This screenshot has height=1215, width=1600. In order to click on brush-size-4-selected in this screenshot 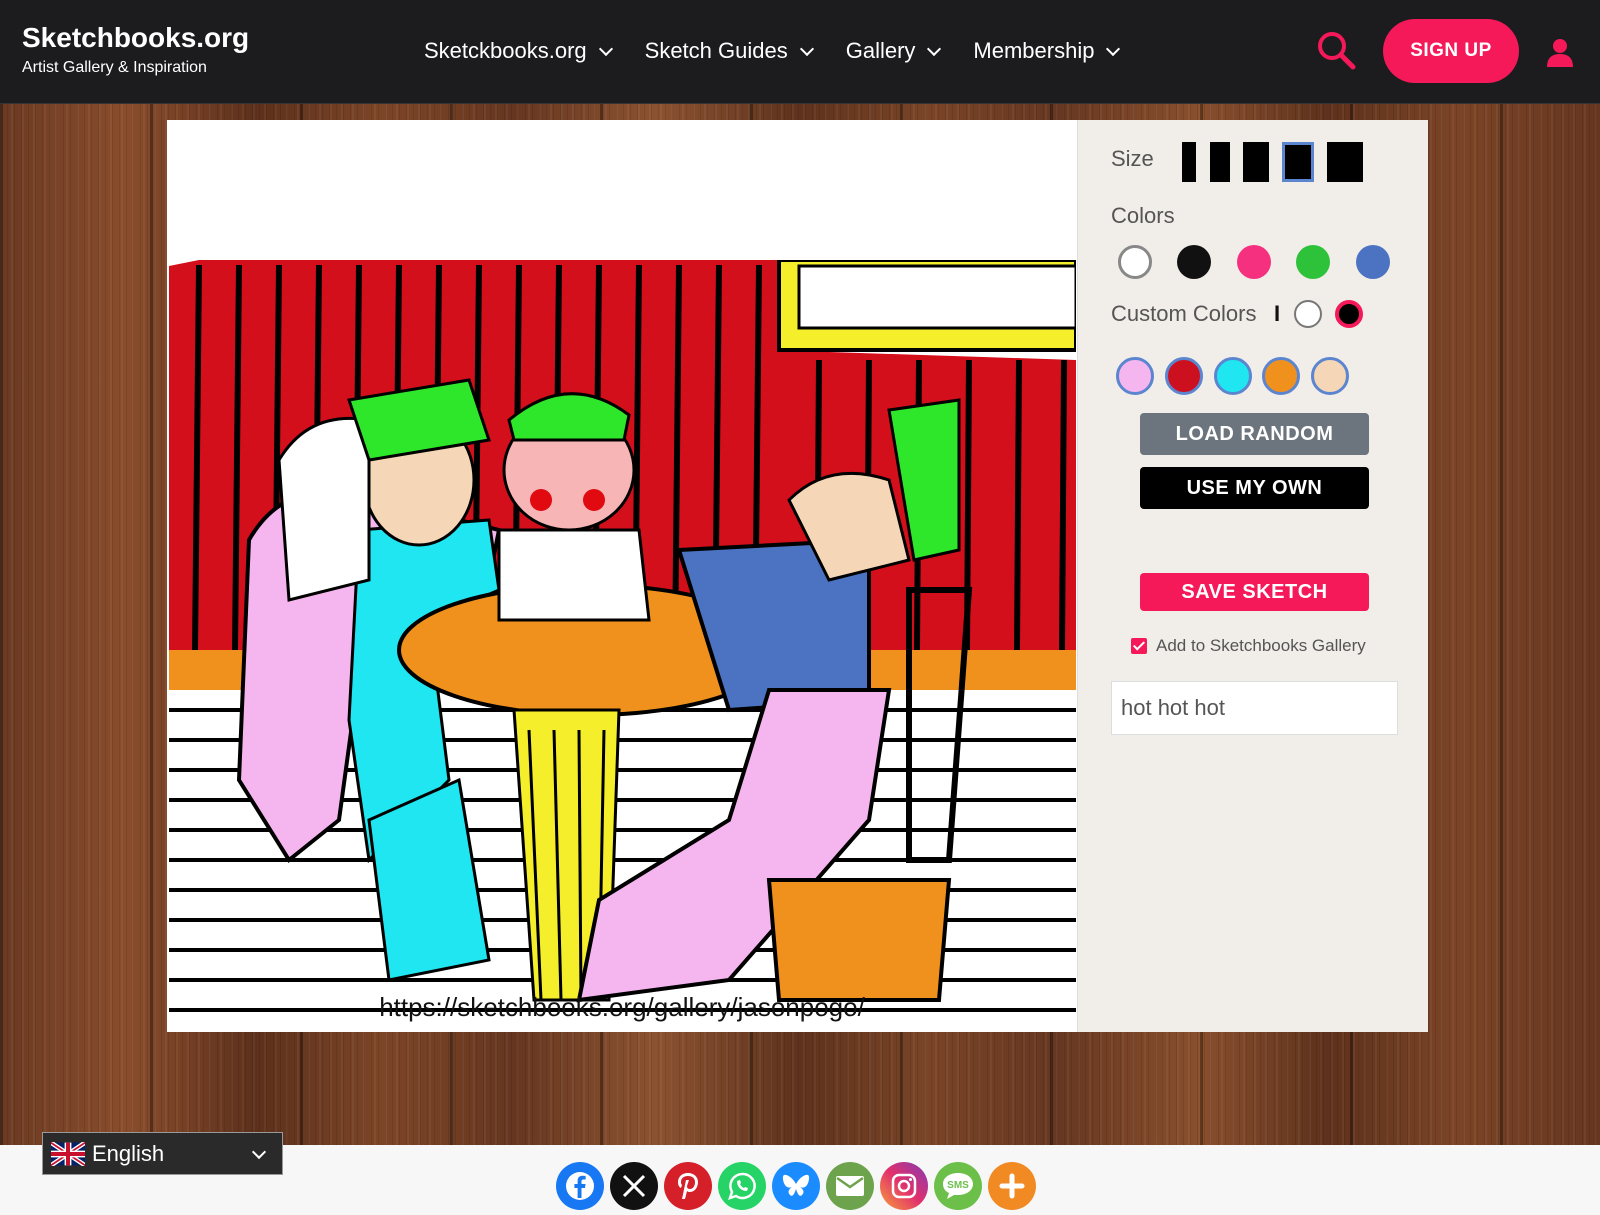, I will do `click(1298, 162)`.